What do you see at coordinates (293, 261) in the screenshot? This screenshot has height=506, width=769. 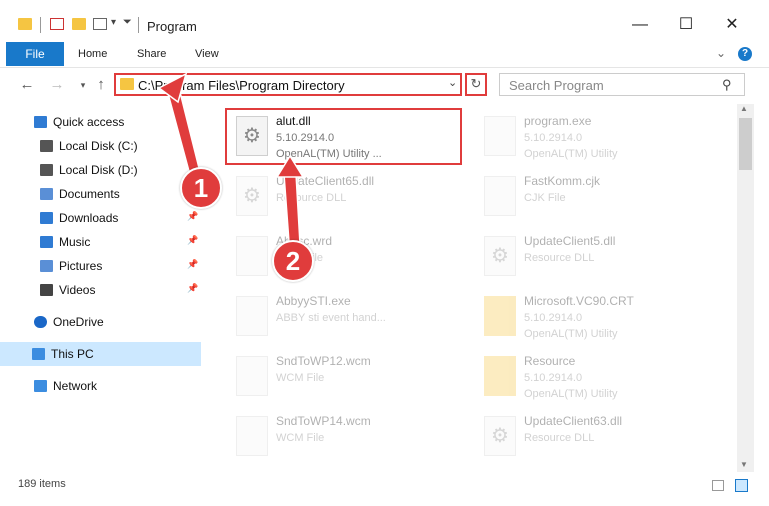 I see `callout-badge-2: 2` at bounding box center [293, 261].